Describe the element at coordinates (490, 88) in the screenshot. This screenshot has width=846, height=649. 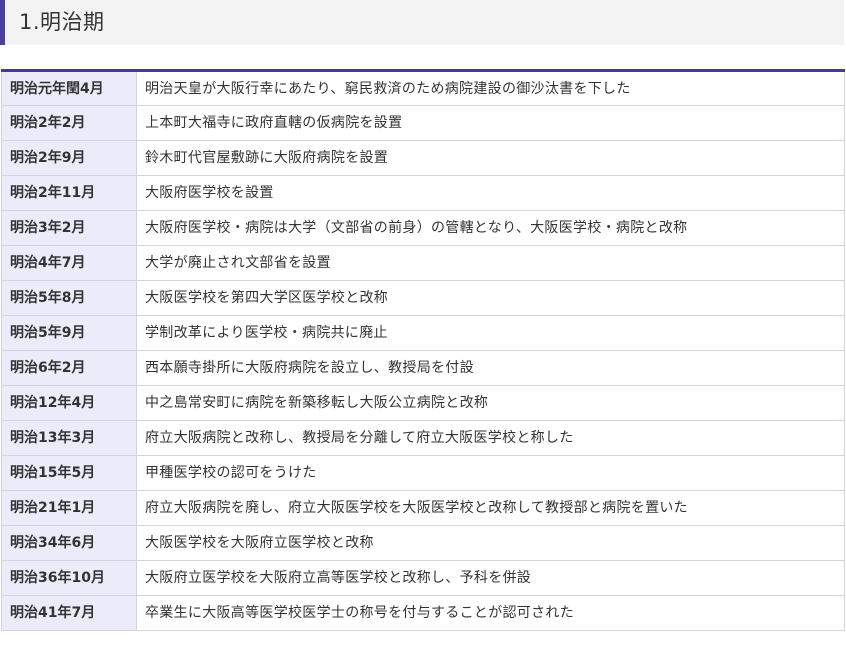
I see `event-cell: 明治天皇が大阪行幸にあたり、窮民救済のため病院建設の御沙汰書を下した` at that location.